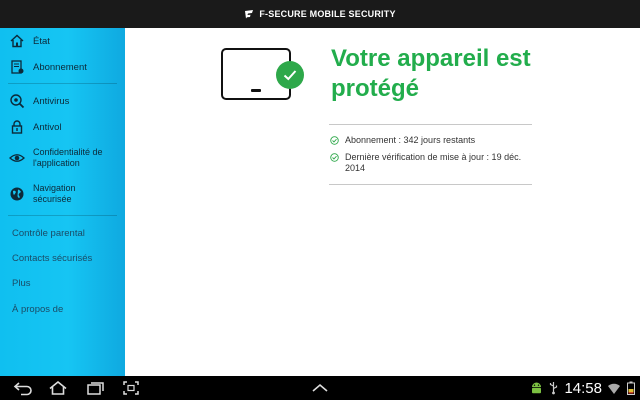 This screenshot has height=400, width=640. I want to click on sidebar-item-plus: Plus, so click(21, 283).